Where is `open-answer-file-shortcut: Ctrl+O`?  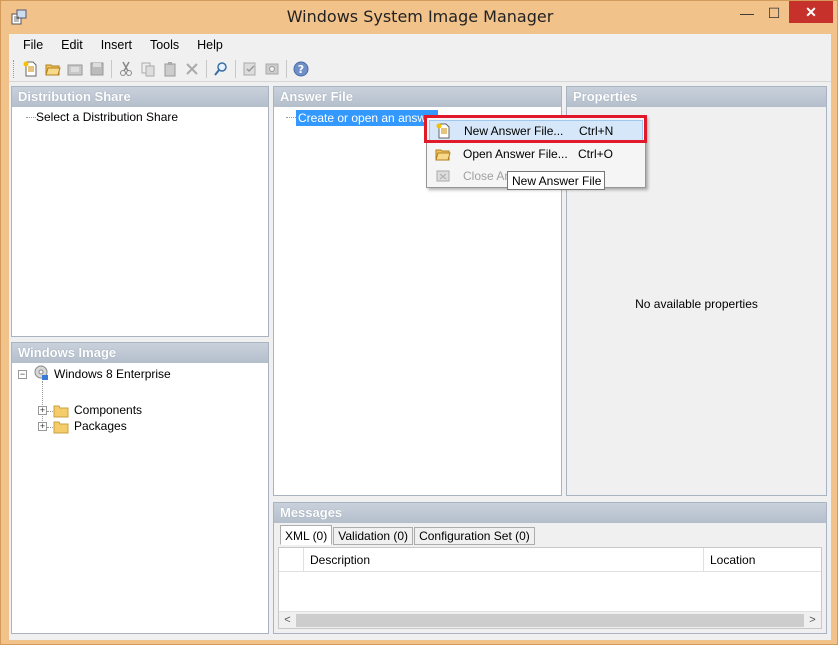 open-answer-file-shortcut: Ctrl+O is located at coordinates (596, 154).